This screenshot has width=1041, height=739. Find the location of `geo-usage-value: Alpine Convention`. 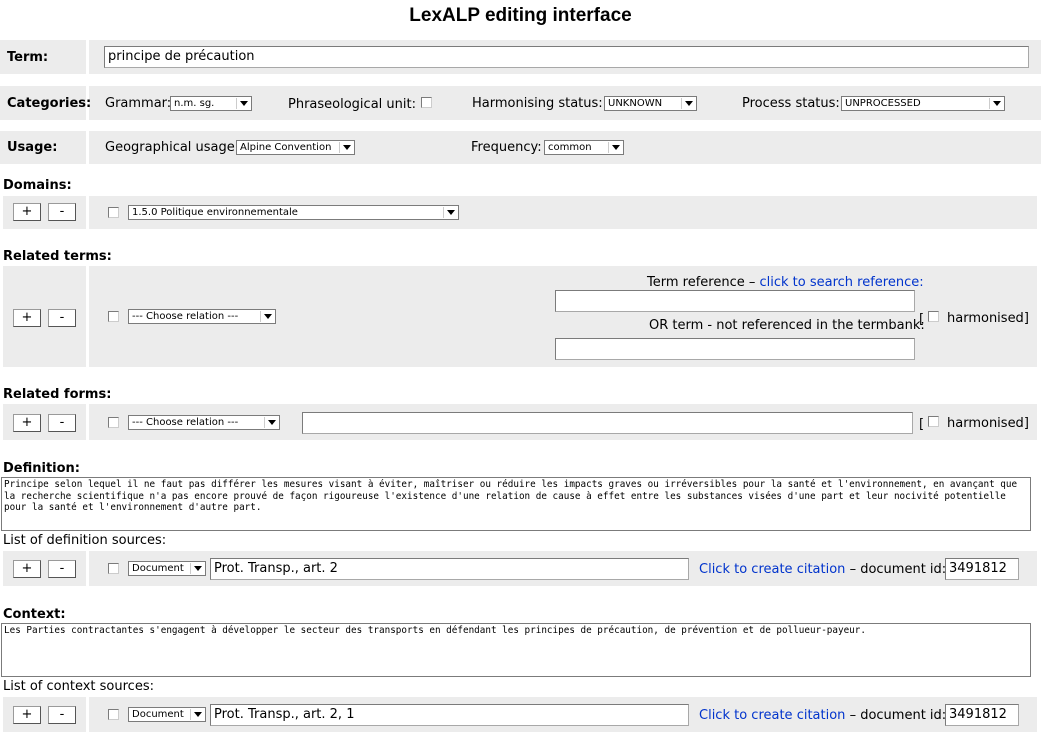

geo-usage-value: Alpine Convention is located at coordinates (286, 147).